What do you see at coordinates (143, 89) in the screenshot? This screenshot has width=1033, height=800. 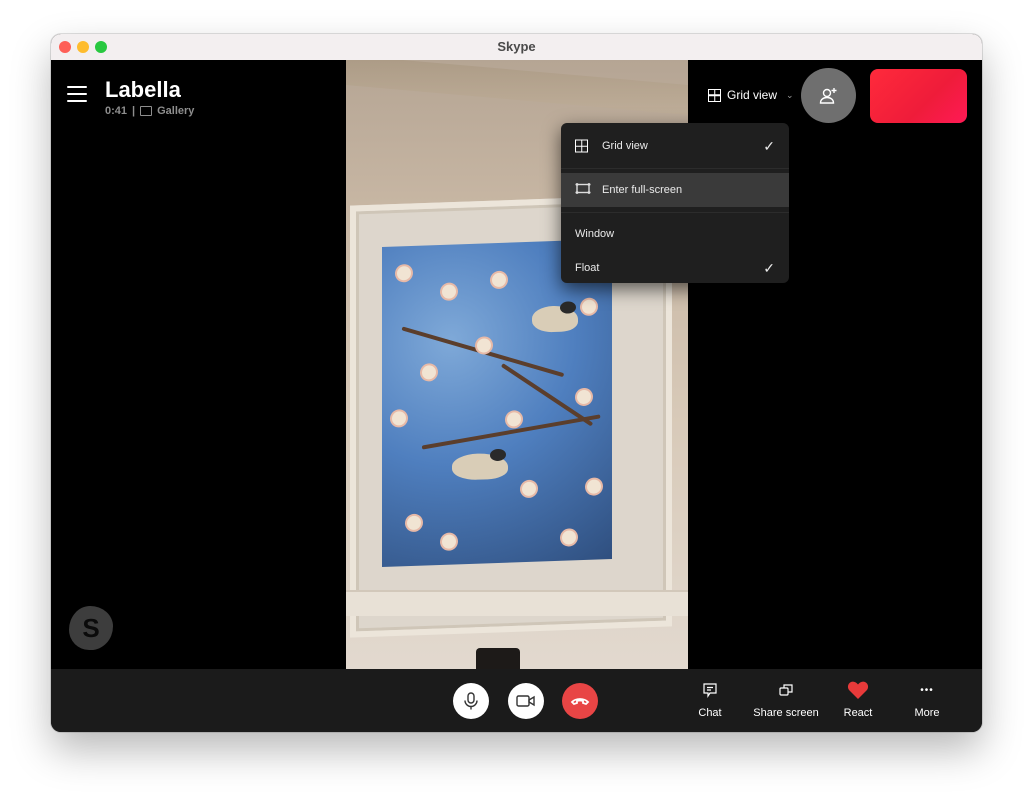 I see `contact-name: Labella` at bounding box center [143, 89].